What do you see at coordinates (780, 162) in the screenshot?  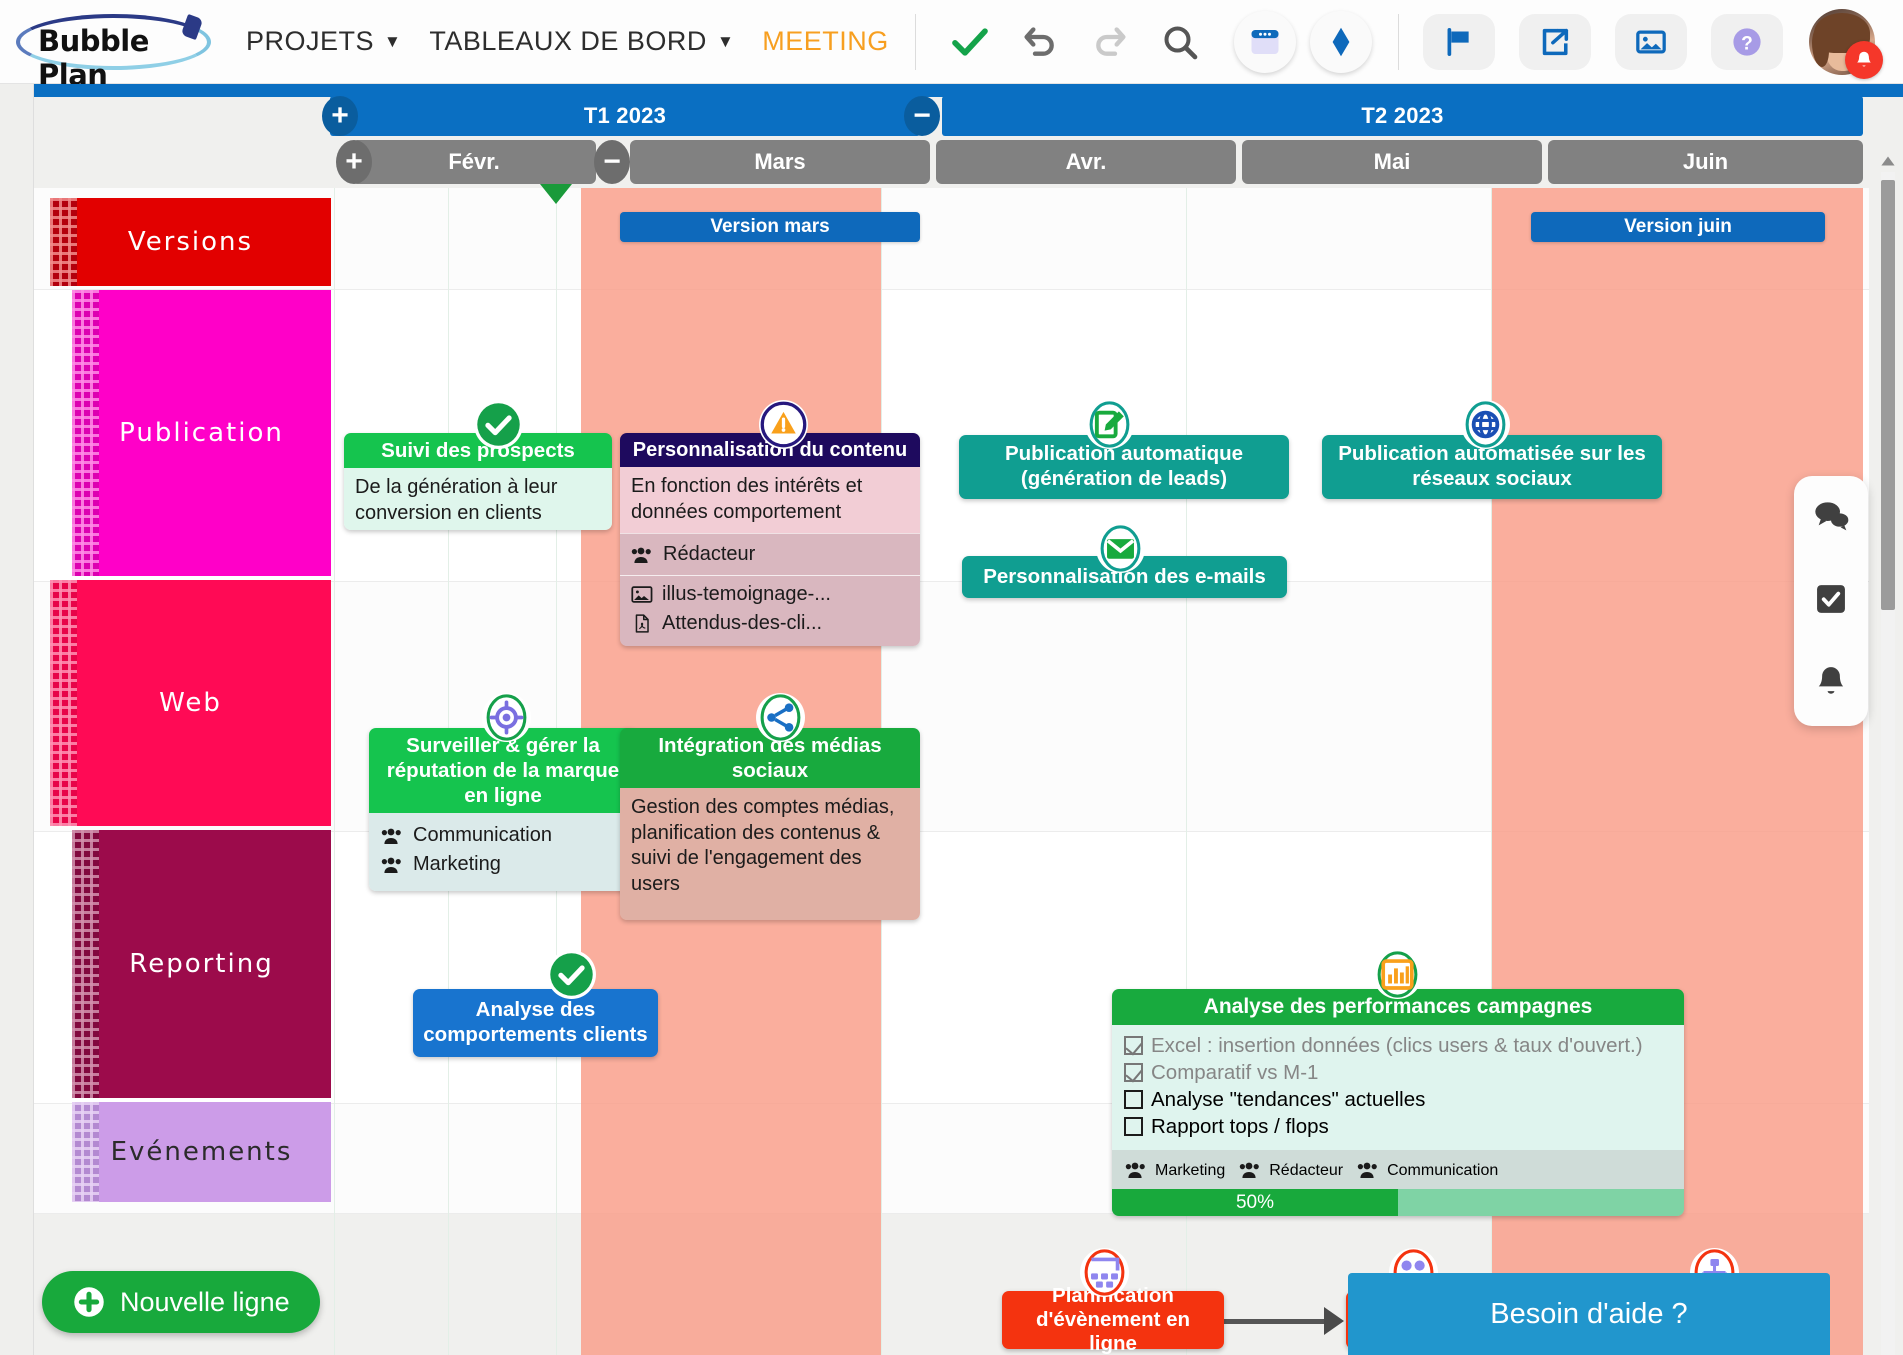 I see `month-bar-mars: Mars` at bounding box center [780, 162].